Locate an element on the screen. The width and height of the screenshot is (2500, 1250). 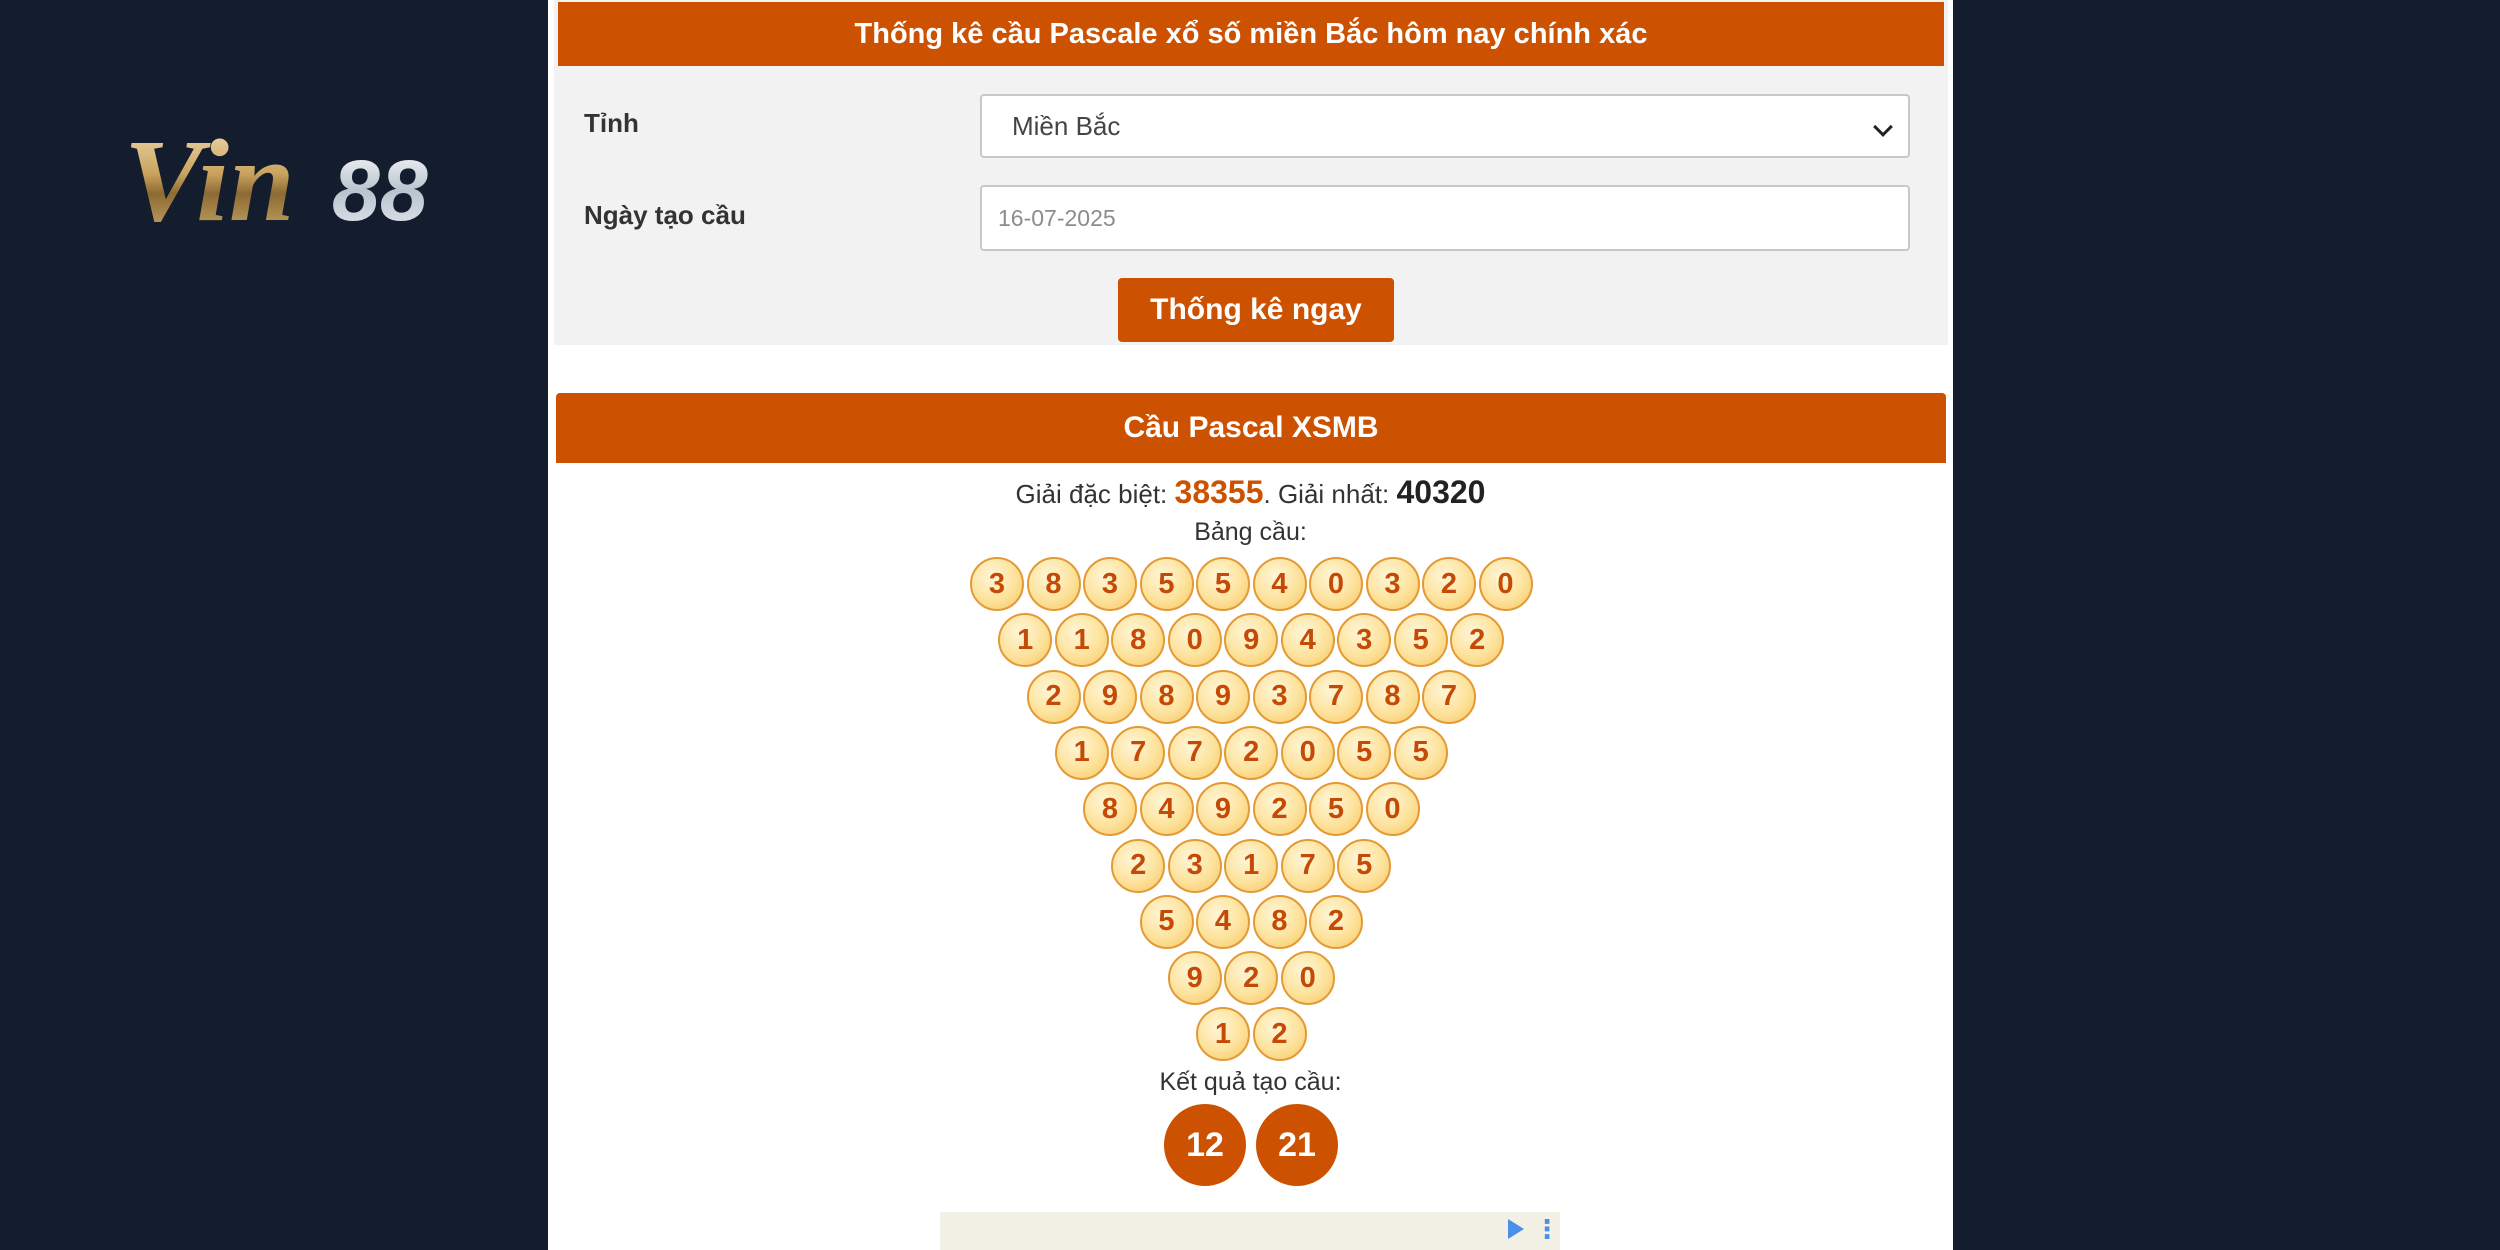
result-title: Cầu Pascal XSMB is located at coordinates (1251, 428).